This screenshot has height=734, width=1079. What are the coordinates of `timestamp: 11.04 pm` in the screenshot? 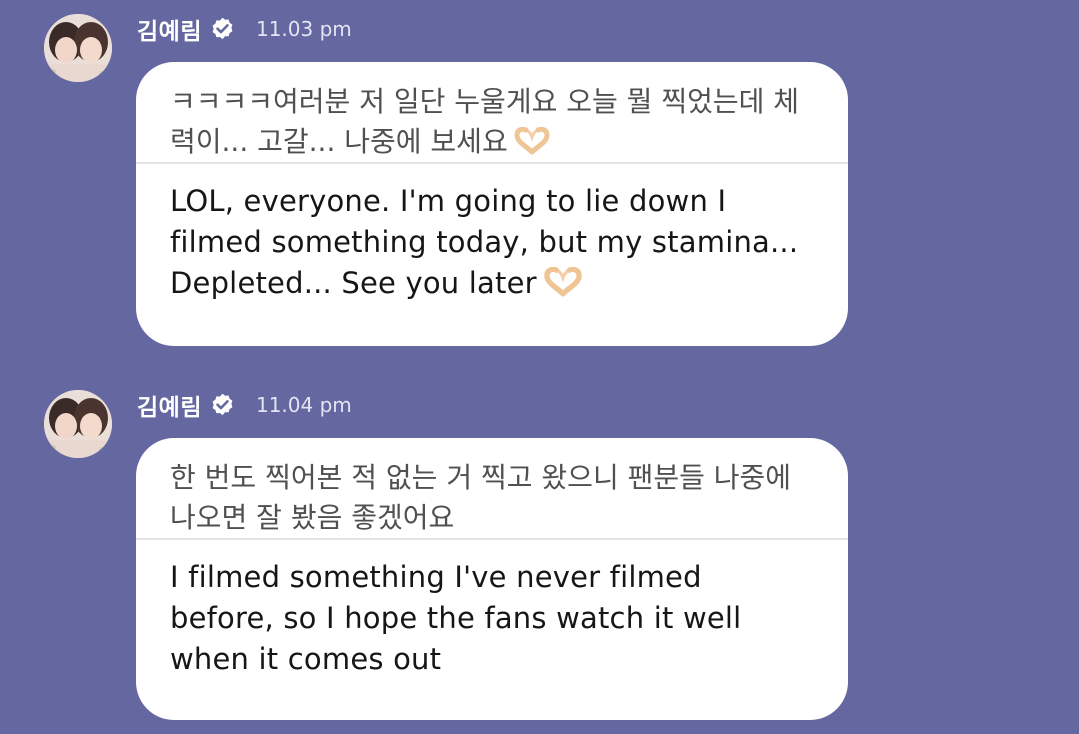 It's located at (303, 405).